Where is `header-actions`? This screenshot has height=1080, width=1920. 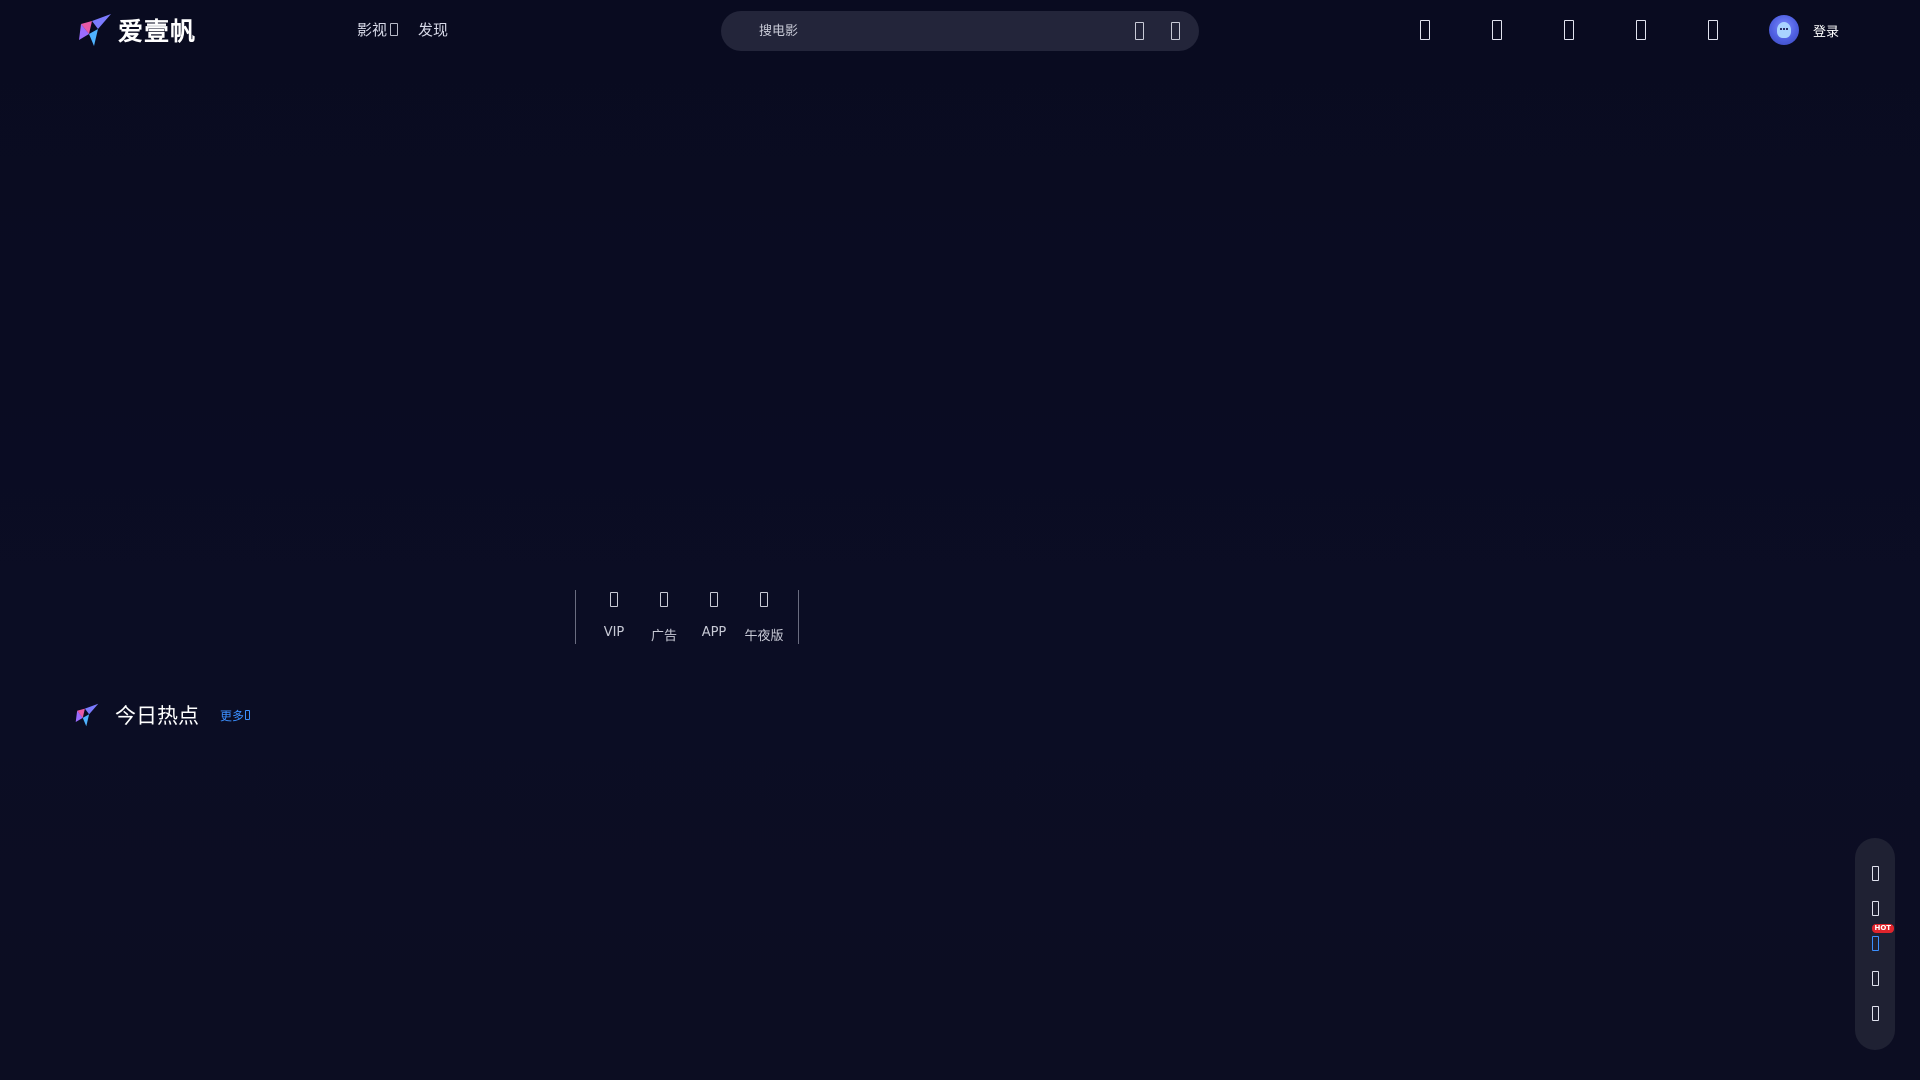 header-actions is located at coordinates (1569, 32).